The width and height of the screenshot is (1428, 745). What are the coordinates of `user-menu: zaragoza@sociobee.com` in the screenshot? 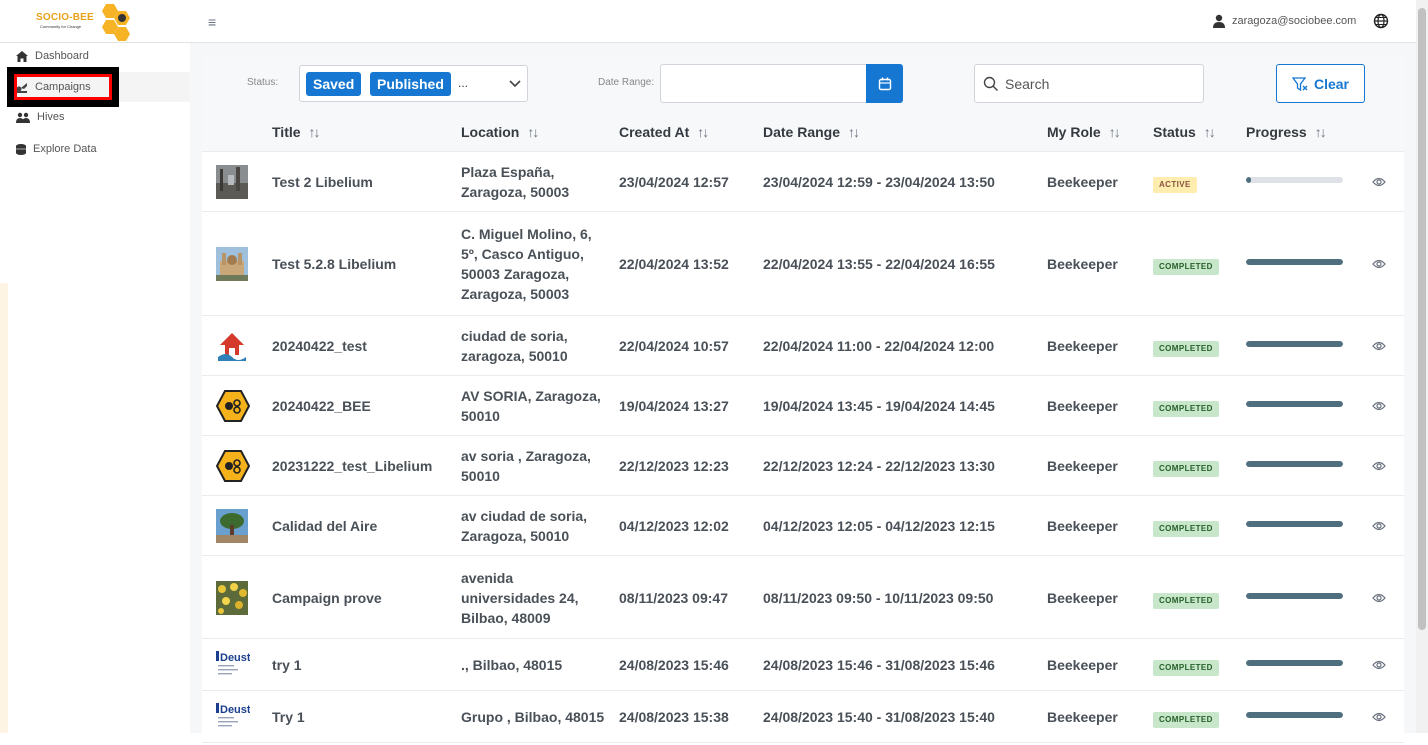 It's located at (1284, 21).